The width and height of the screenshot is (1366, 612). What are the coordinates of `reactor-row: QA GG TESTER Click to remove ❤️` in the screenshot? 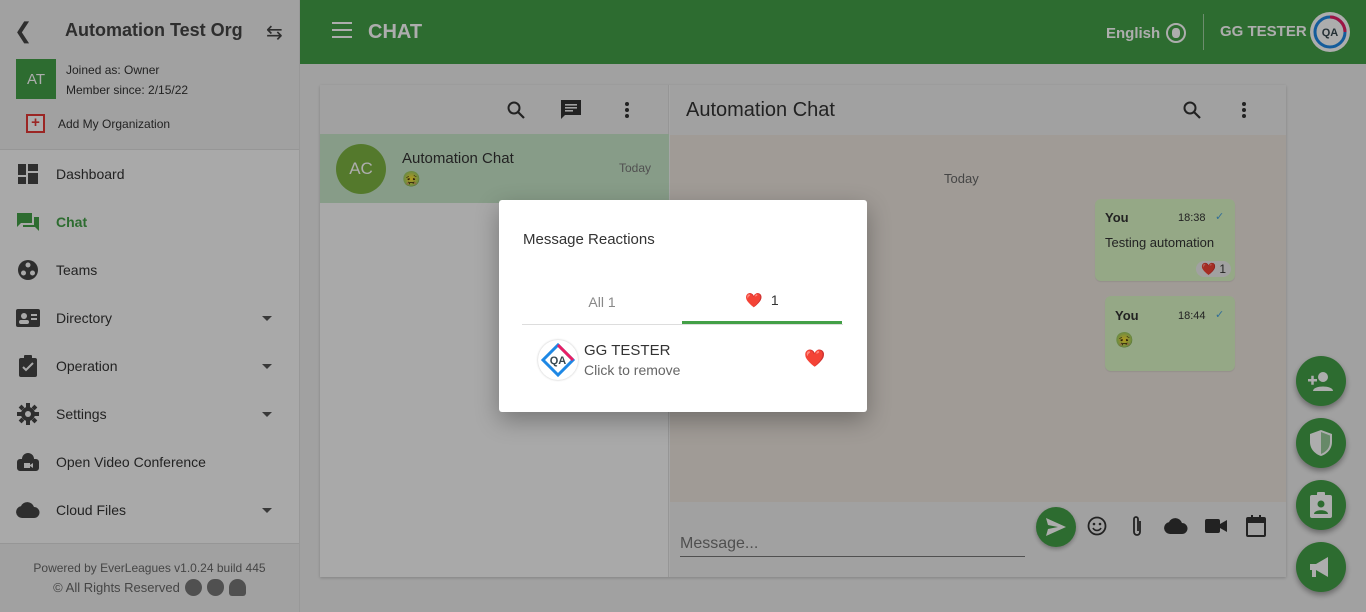 It's located at (682, 360).